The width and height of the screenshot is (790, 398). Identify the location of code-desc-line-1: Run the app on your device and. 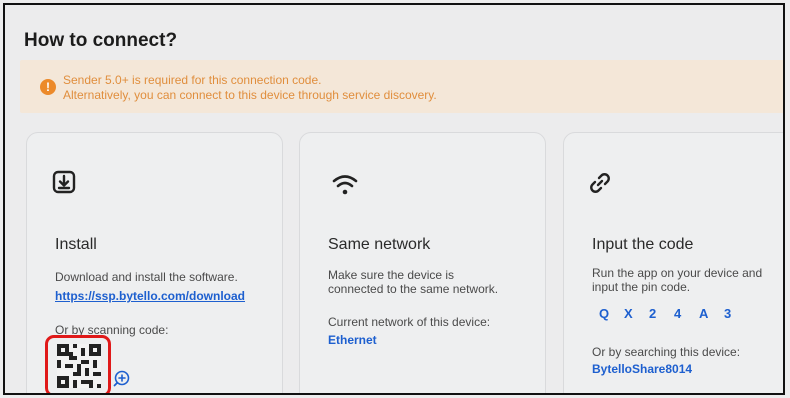
(677, 273).